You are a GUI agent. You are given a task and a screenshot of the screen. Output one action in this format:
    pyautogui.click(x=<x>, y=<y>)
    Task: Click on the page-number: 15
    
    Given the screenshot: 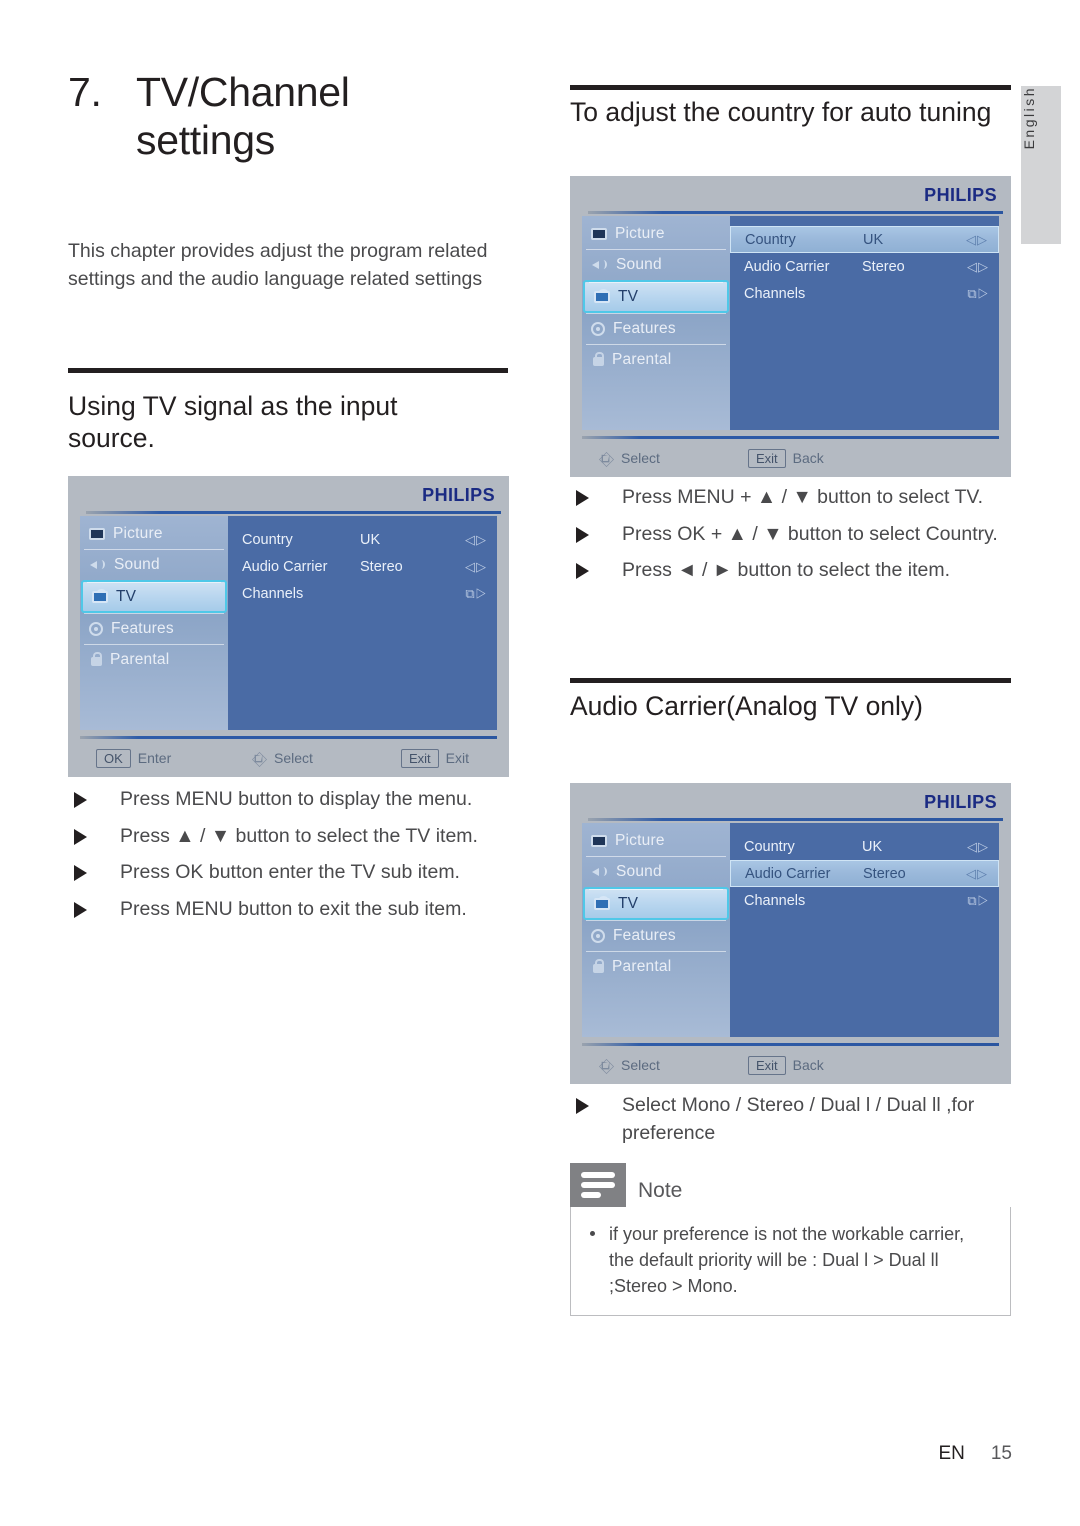 What is the action you would take?
    pyautogui.click(x=1001, y=1453)
    